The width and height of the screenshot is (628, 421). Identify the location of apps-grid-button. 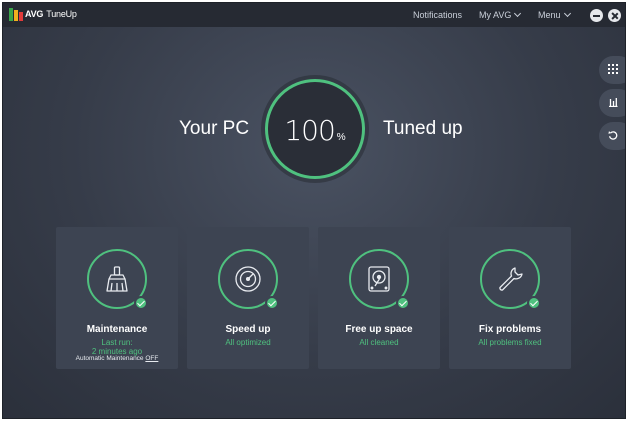
(612, 70).